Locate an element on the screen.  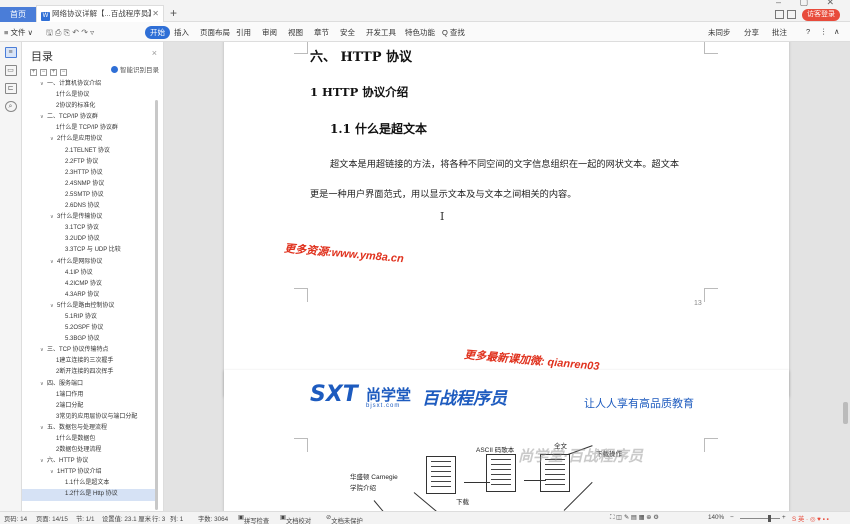
collapse-ribbon-icon: ∧ is located at coordinates (837, 31).